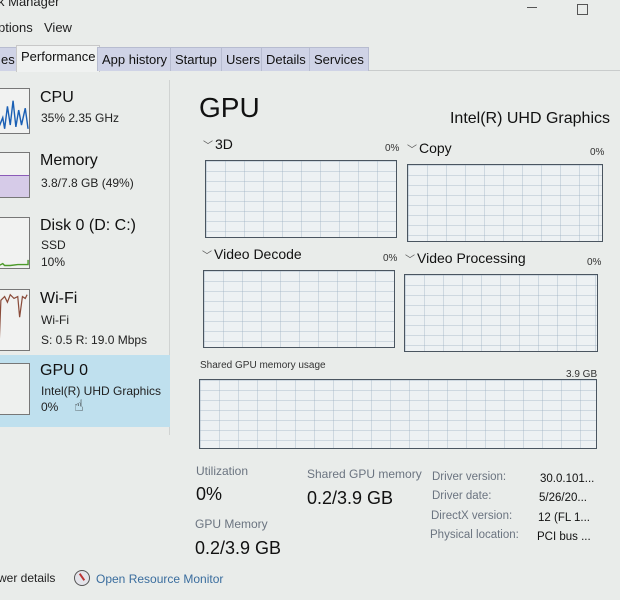  Describe the element at coordinates (231, 524) in the screenshot. I see `gpu-memory-label: GPU Memory` at that location.